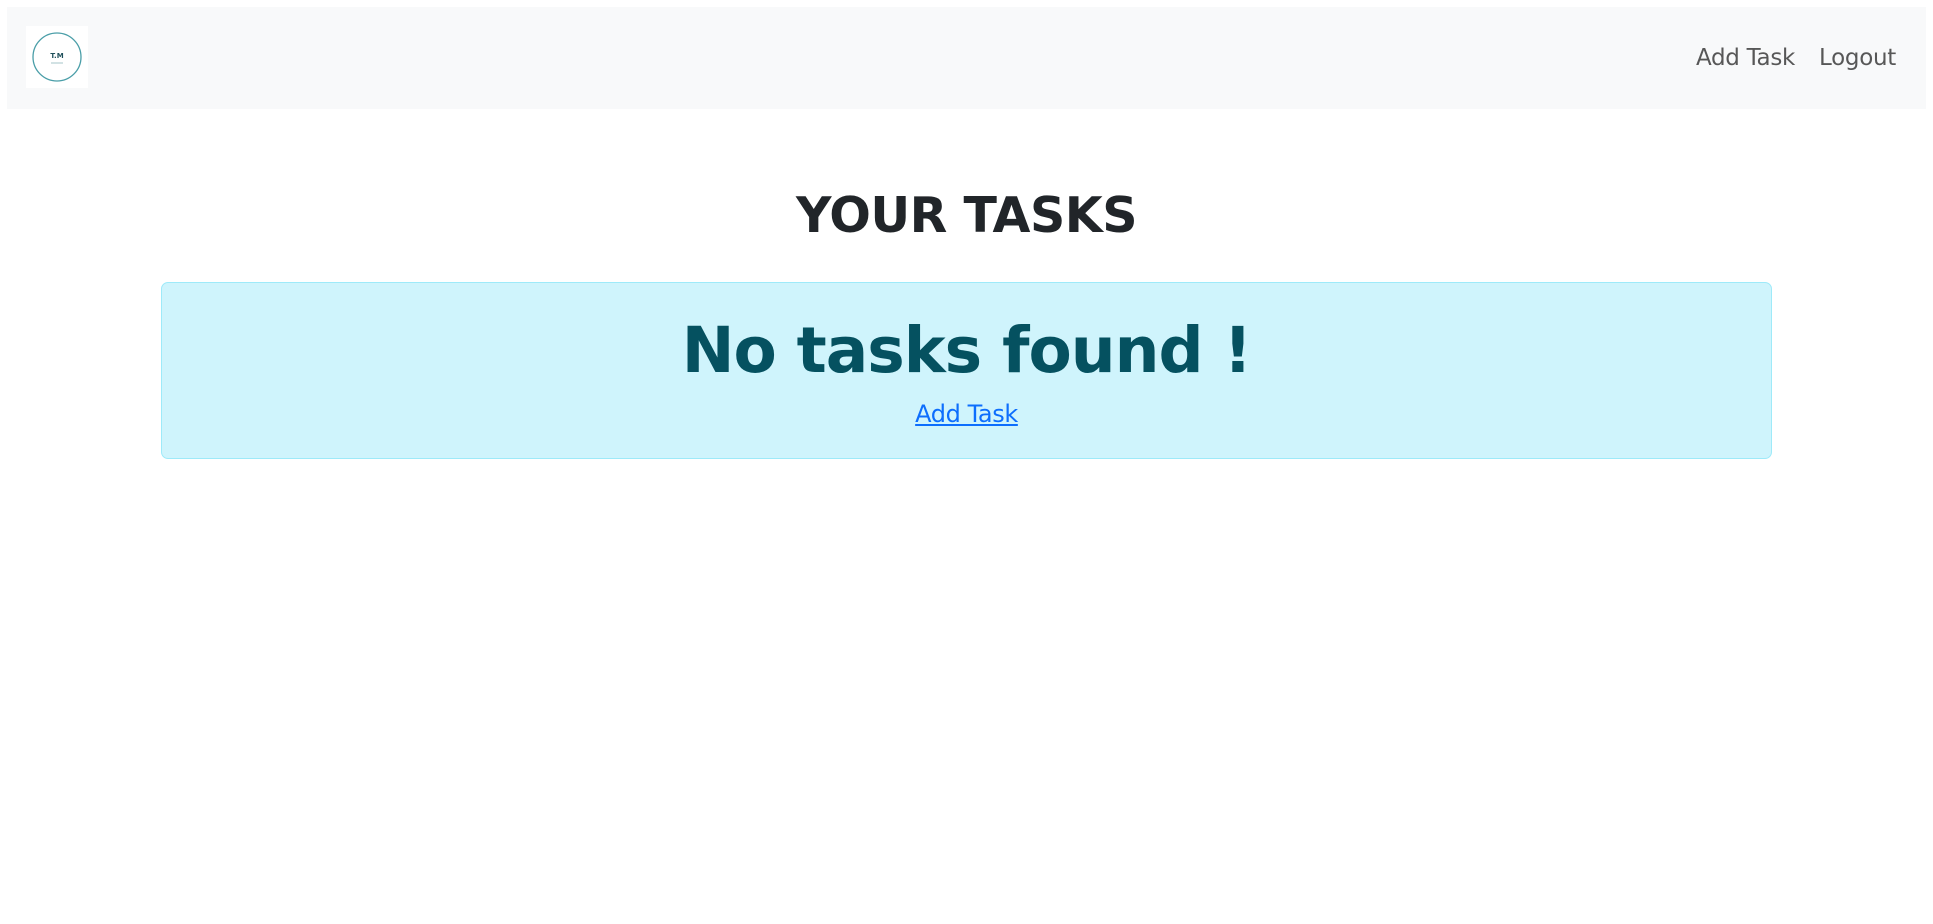 This screenshot has height=924, width=1933. What do you see at coordinates (1745, 58) in the screenshot?
I see `nav-add-task-link: Add Task` at bounding box center [1745, 58].